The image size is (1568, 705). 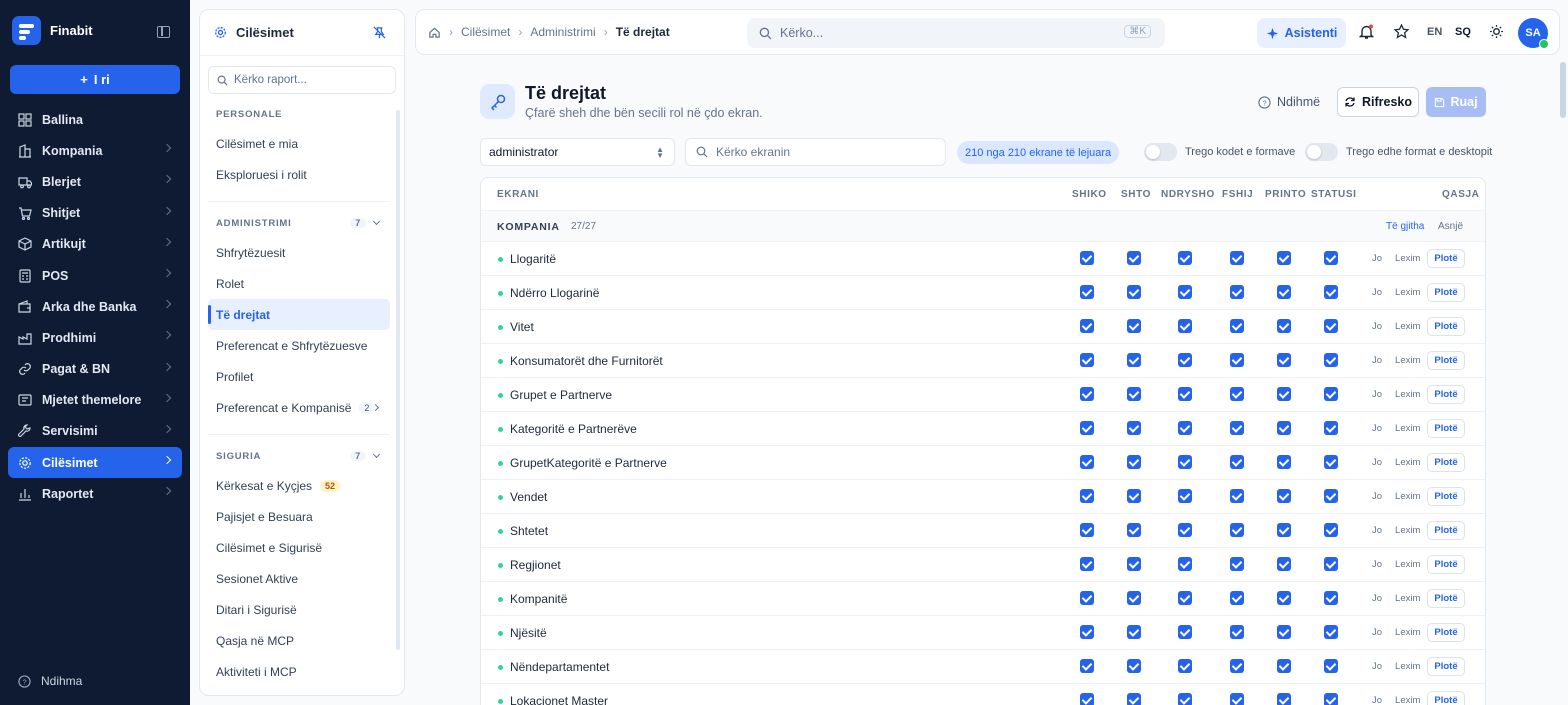 I want to click on header-add: SHTO, so click(x=1136, y=194).